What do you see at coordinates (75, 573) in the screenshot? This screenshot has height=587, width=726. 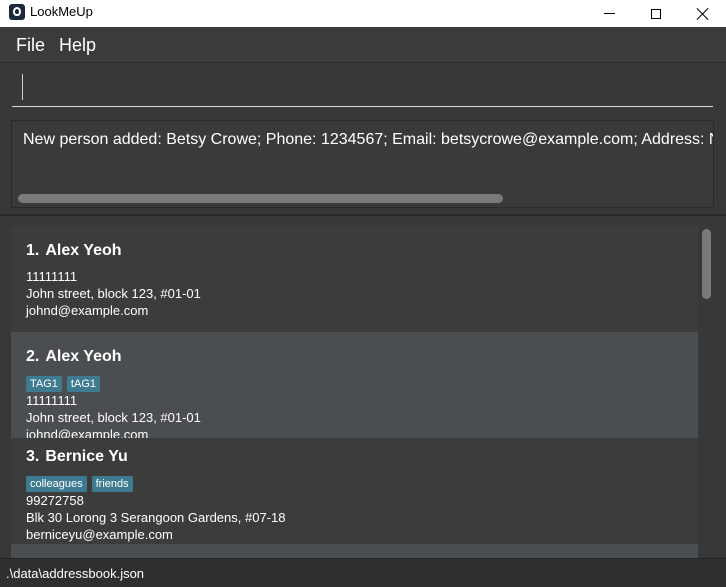 I see `save-location: .\data\addressbook.json` at bounding box center [75, 573].